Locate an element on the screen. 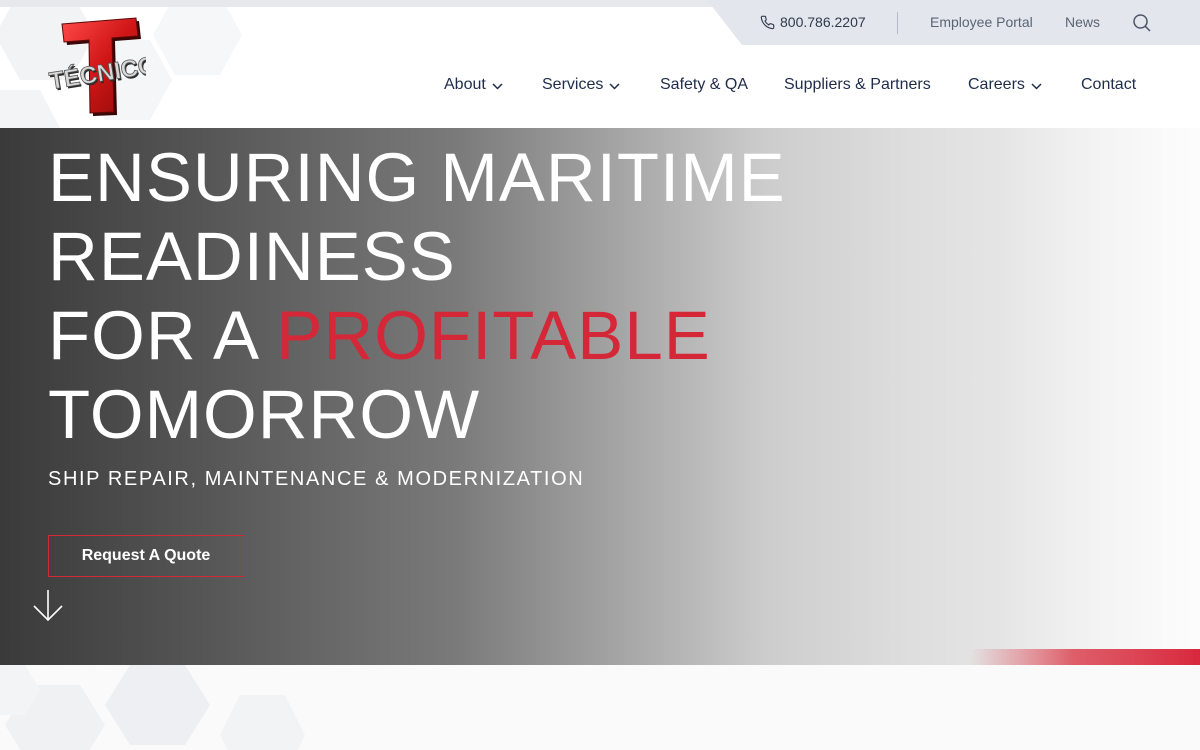 The width and height of the screenshot is (1200, 750). nav-services-label: Services is located at coordinates (573, 84).